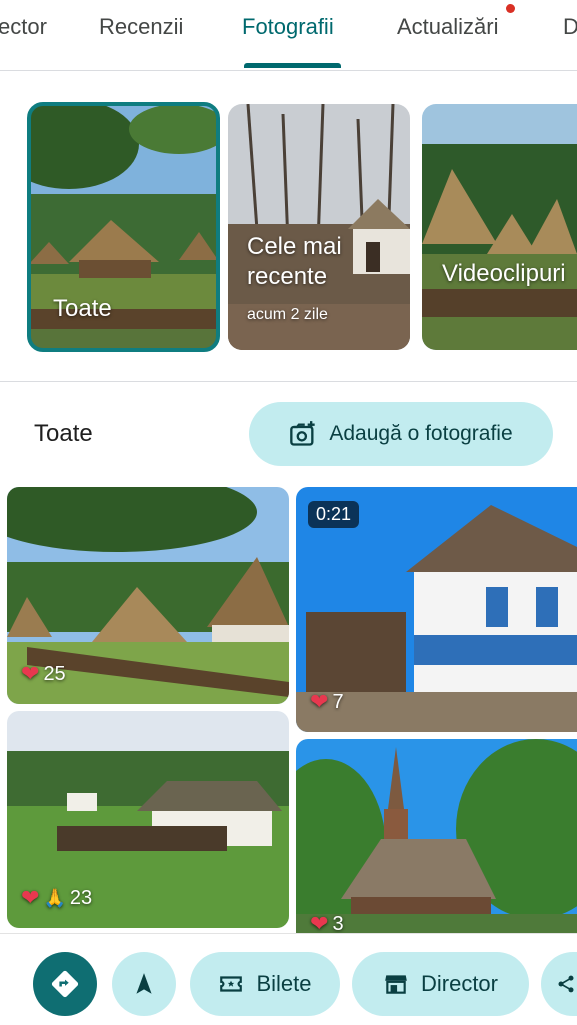 The width and height of the screenshot is (577, 1025). I want to click on tab-directory: ector, so click(23, 27).